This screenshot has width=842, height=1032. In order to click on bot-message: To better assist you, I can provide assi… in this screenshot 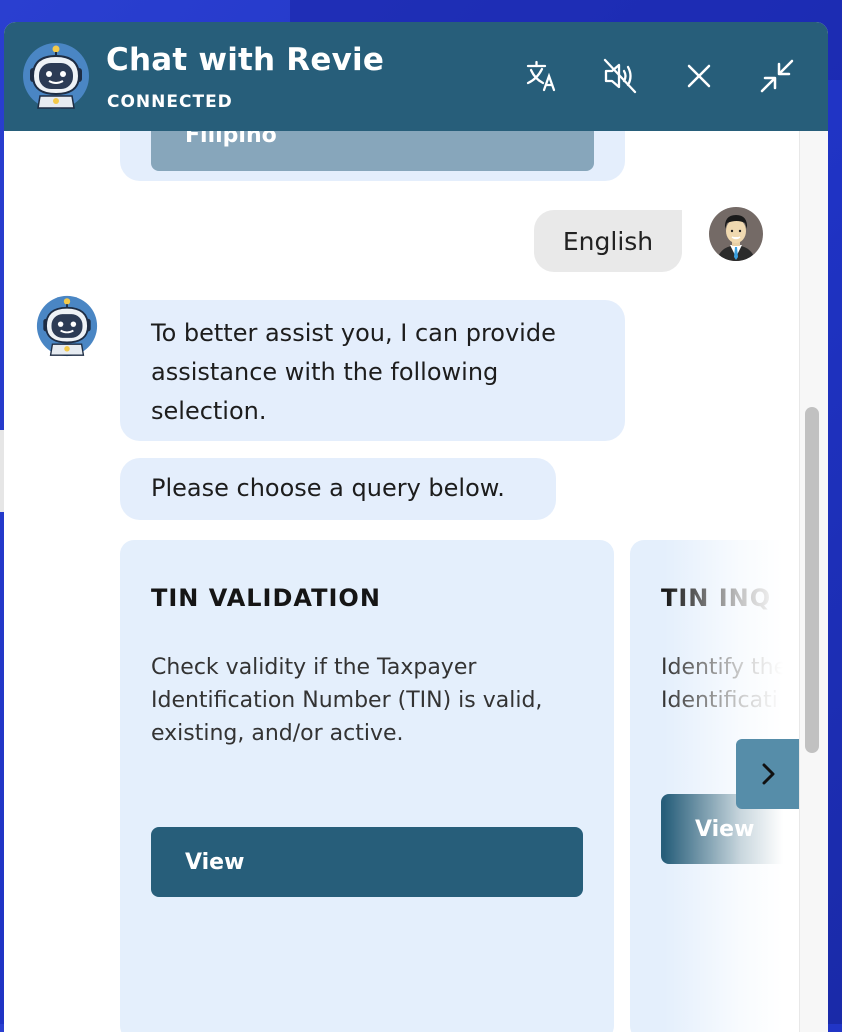, I will do `click(372, 370)`.